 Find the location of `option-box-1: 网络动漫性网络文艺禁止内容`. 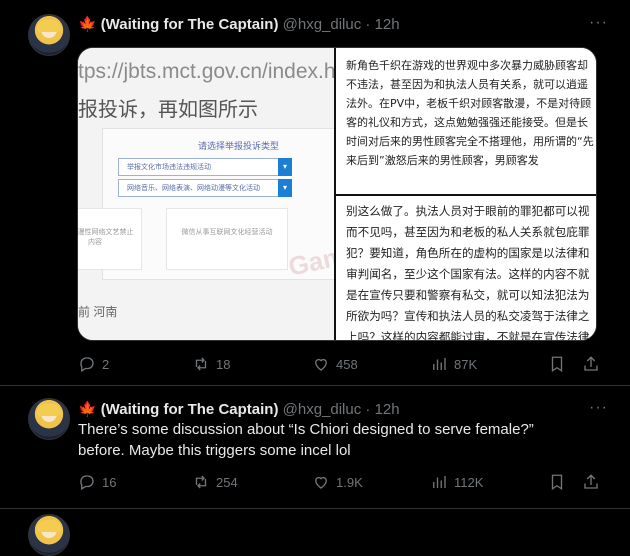

option-box-1: 网络动漫性网络文艺禁止内容 is located at coordinates (109, 239).